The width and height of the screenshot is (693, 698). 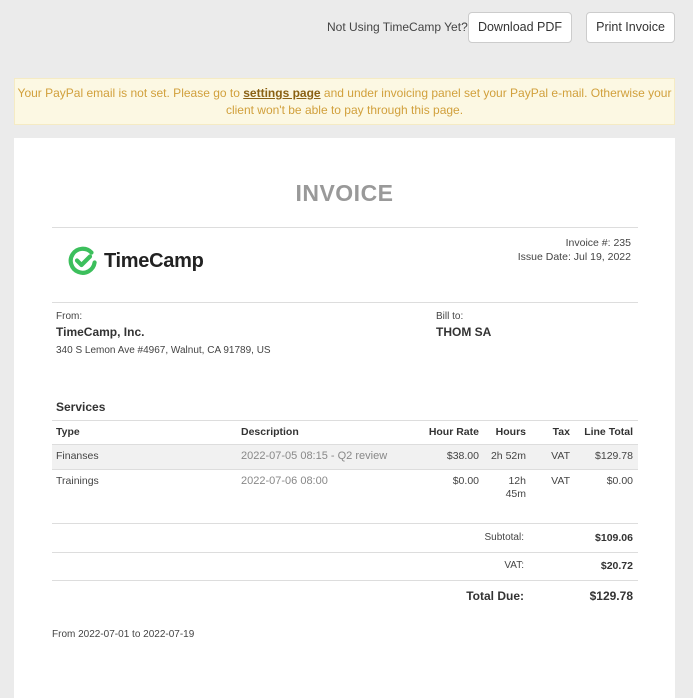 What do you see at coordinates (517, 481) in the screenshot?
I see `row-hours-line1: 12h` at bounding box center [517, 481].